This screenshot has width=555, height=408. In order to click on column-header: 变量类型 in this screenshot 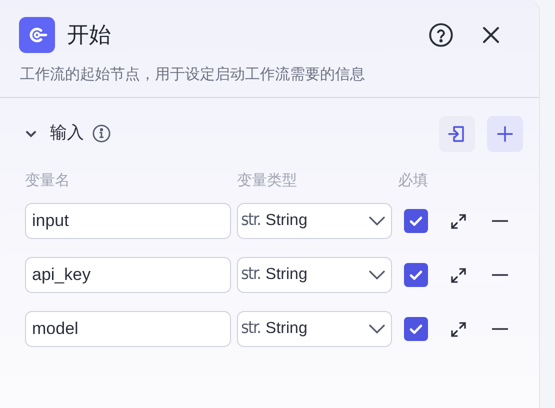, I will do `click(267, 180)`.